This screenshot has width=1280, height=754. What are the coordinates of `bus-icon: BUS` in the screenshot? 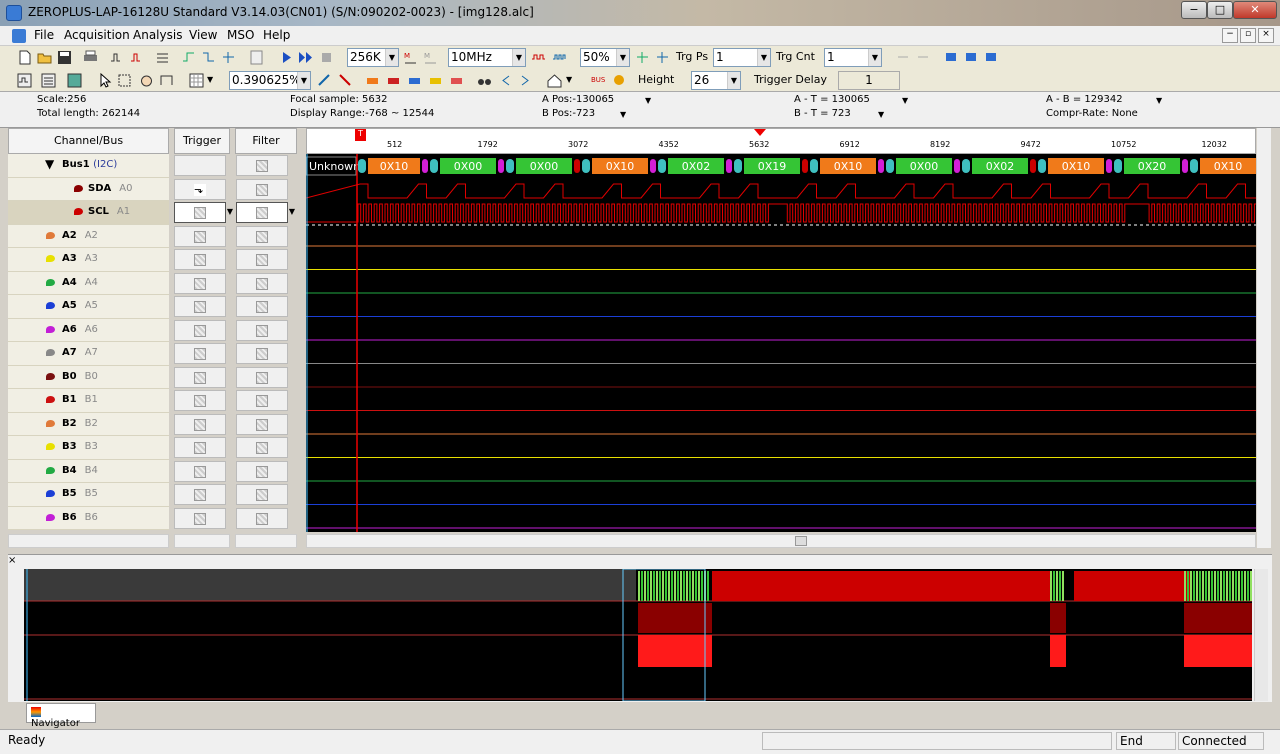 It's located at (598, 80).